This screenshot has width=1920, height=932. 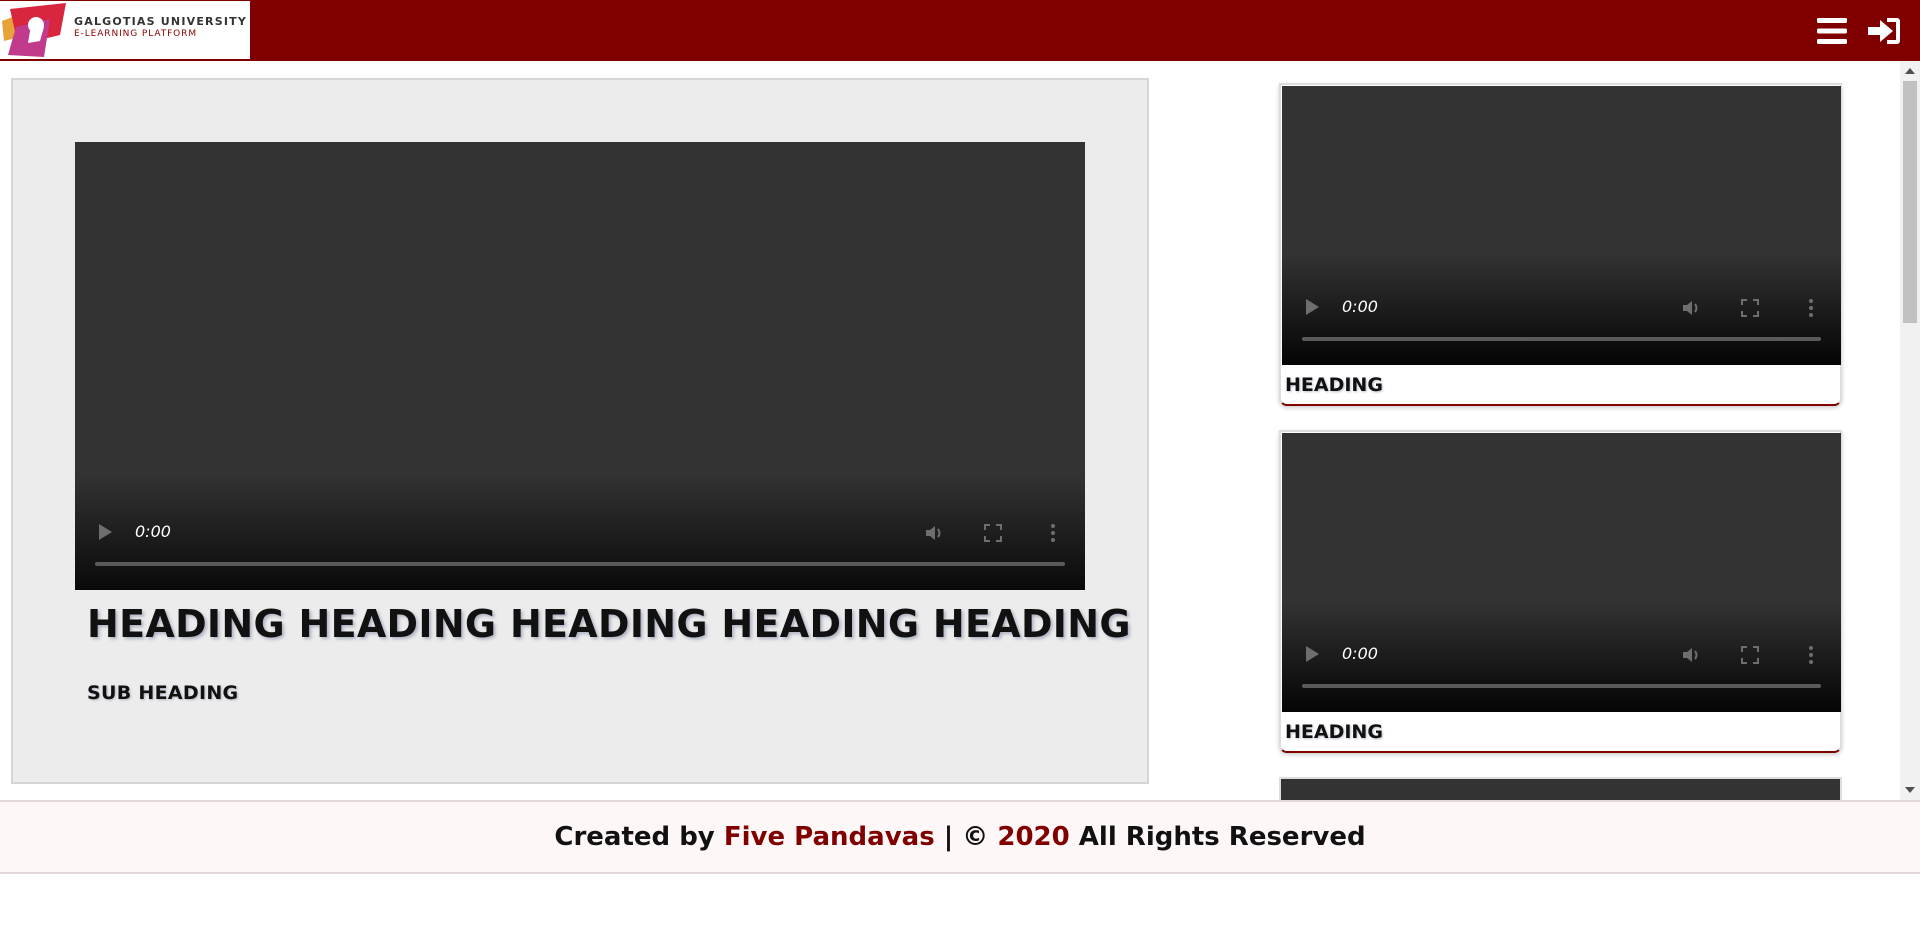 I want to click on scroll-down-arrow-icon, so click(x=1910, y=790).